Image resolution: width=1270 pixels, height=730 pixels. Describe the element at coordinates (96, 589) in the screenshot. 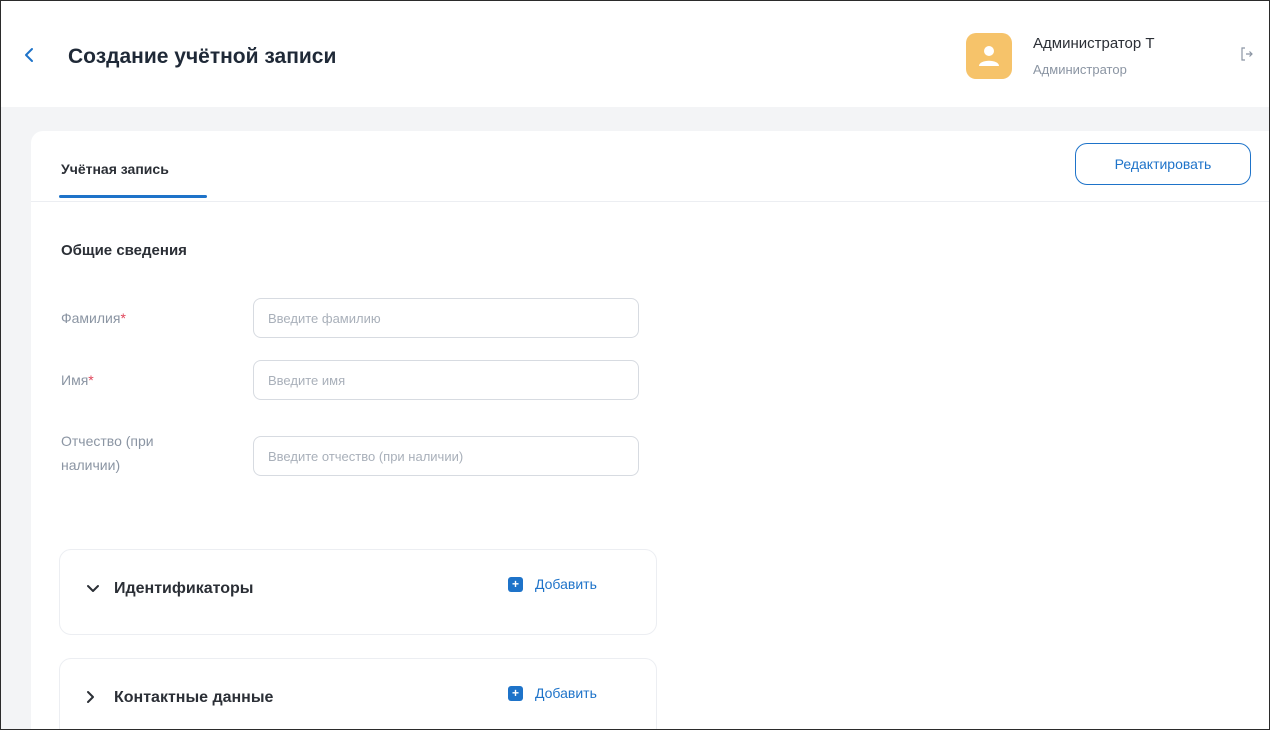

I see `chevron-down-icon` at that location.